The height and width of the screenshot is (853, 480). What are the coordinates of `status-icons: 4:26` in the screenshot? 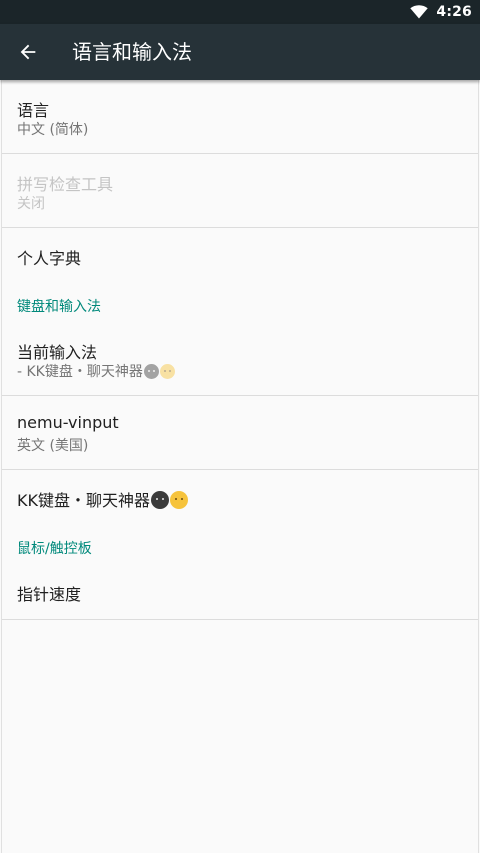 It's located at (441, 12).